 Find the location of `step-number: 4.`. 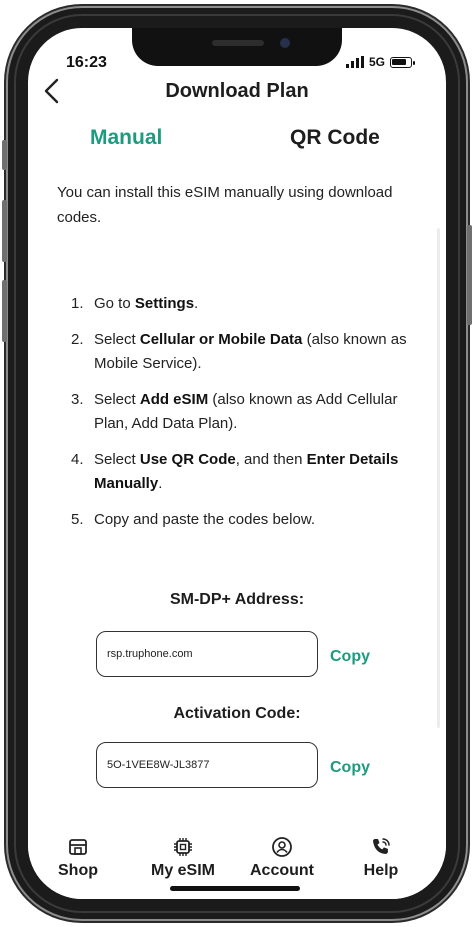

step-number: 4. is located at coordinates (77, 459).